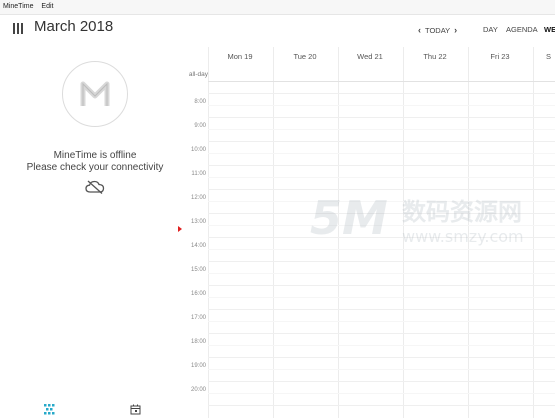  I want to click on time-label: 18:00, so click(198, 342).